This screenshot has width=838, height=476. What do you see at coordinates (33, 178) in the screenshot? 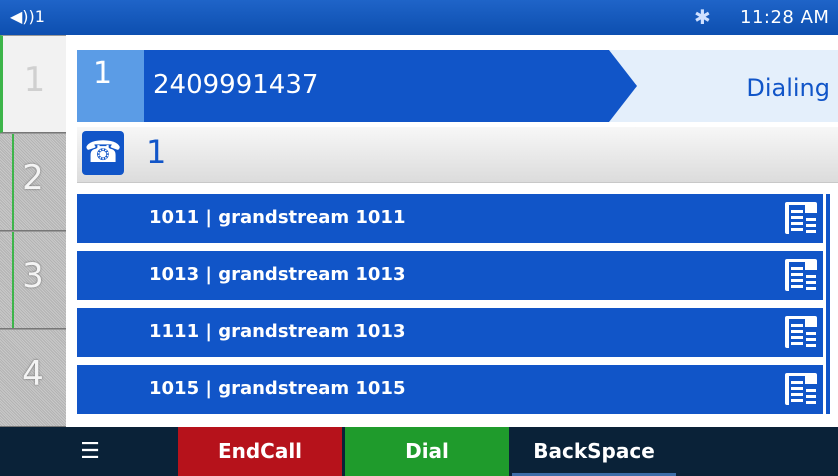
I see `line-key-label: 2` at bounding box center [33, 178].